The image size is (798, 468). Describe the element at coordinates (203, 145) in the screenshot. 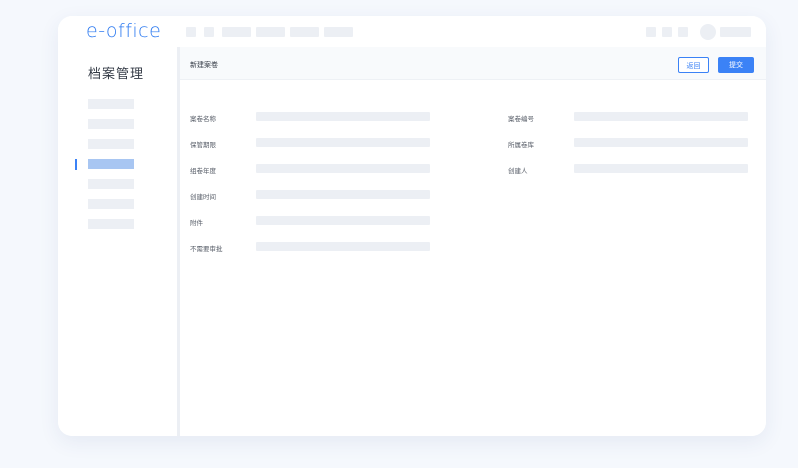

I see `field-label-retention-period: 保管期限` at that location.